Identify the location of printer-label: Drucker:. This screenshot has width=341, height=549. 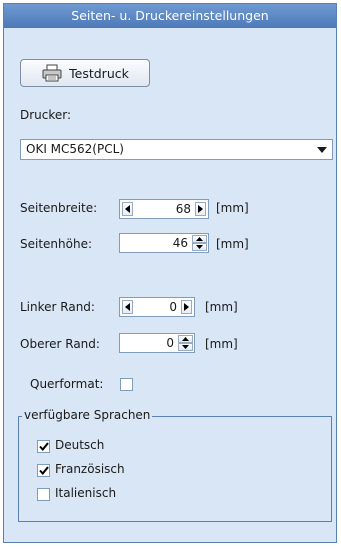
(46, 115).